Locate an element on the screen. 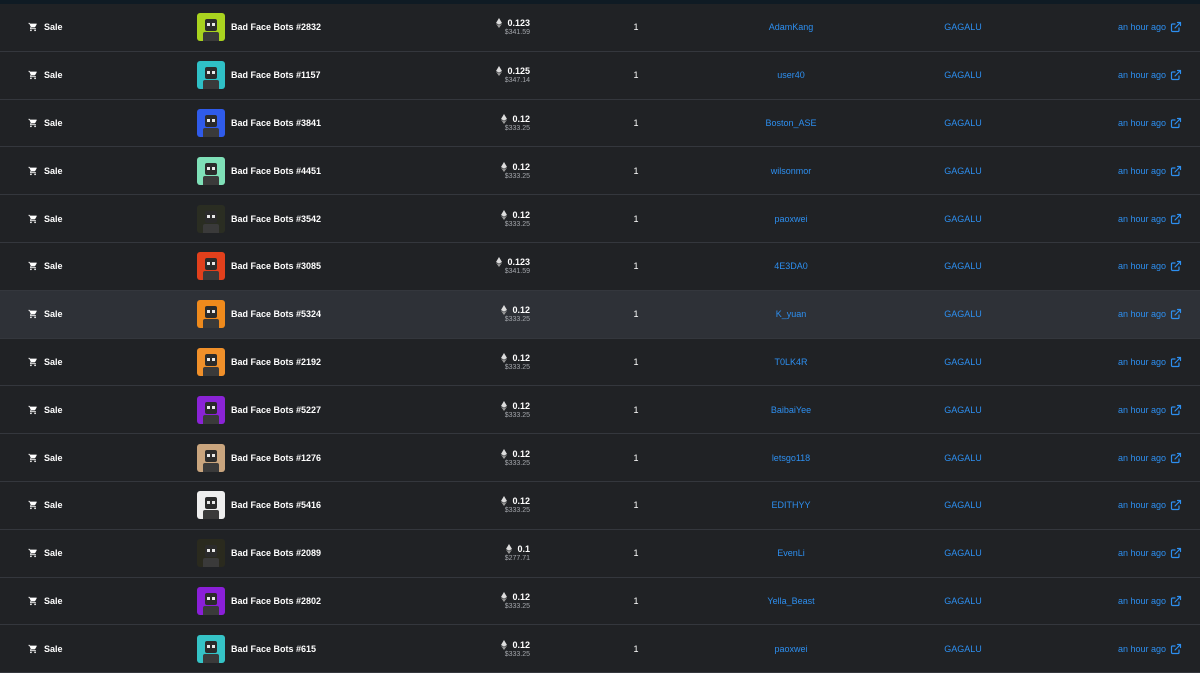 This screenshot has height=673, width=1200. item-cell: Bad Face Bots #1157 is located at coordinates (327, 75).